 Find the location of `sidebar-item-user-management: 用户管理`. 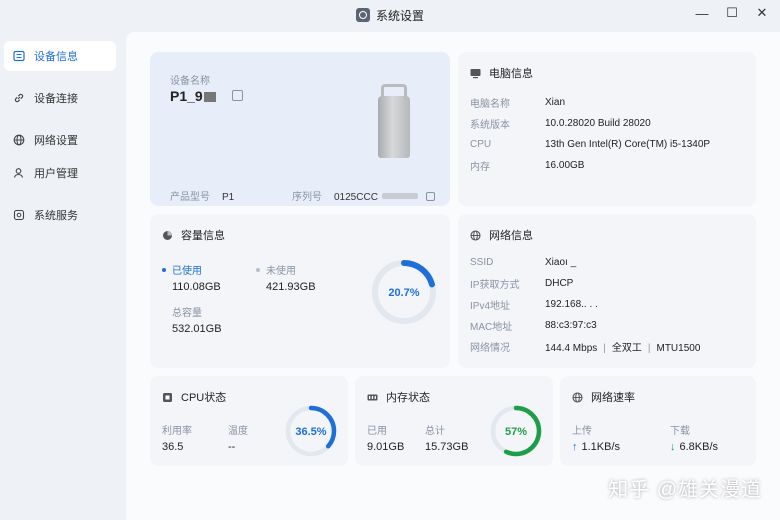

sidebar-item-user-management: 用户管理 is located at coordinates (60, 173).